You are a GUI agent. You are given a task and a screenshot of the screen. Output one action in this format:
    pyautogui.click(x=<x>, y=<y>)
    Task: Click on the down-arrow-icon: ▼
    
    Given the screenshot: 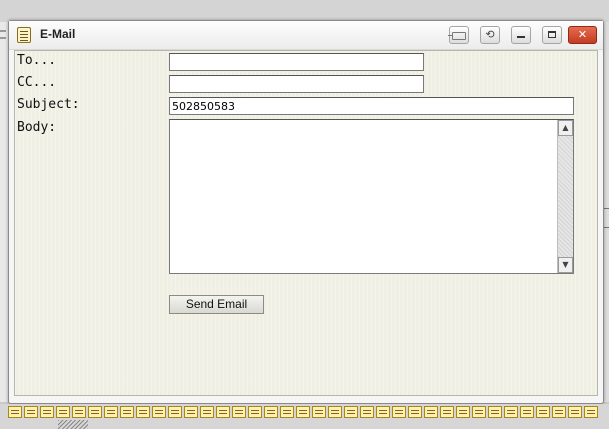 What is the action you would take?
    pyautogui.click(x=565, y=264)
    